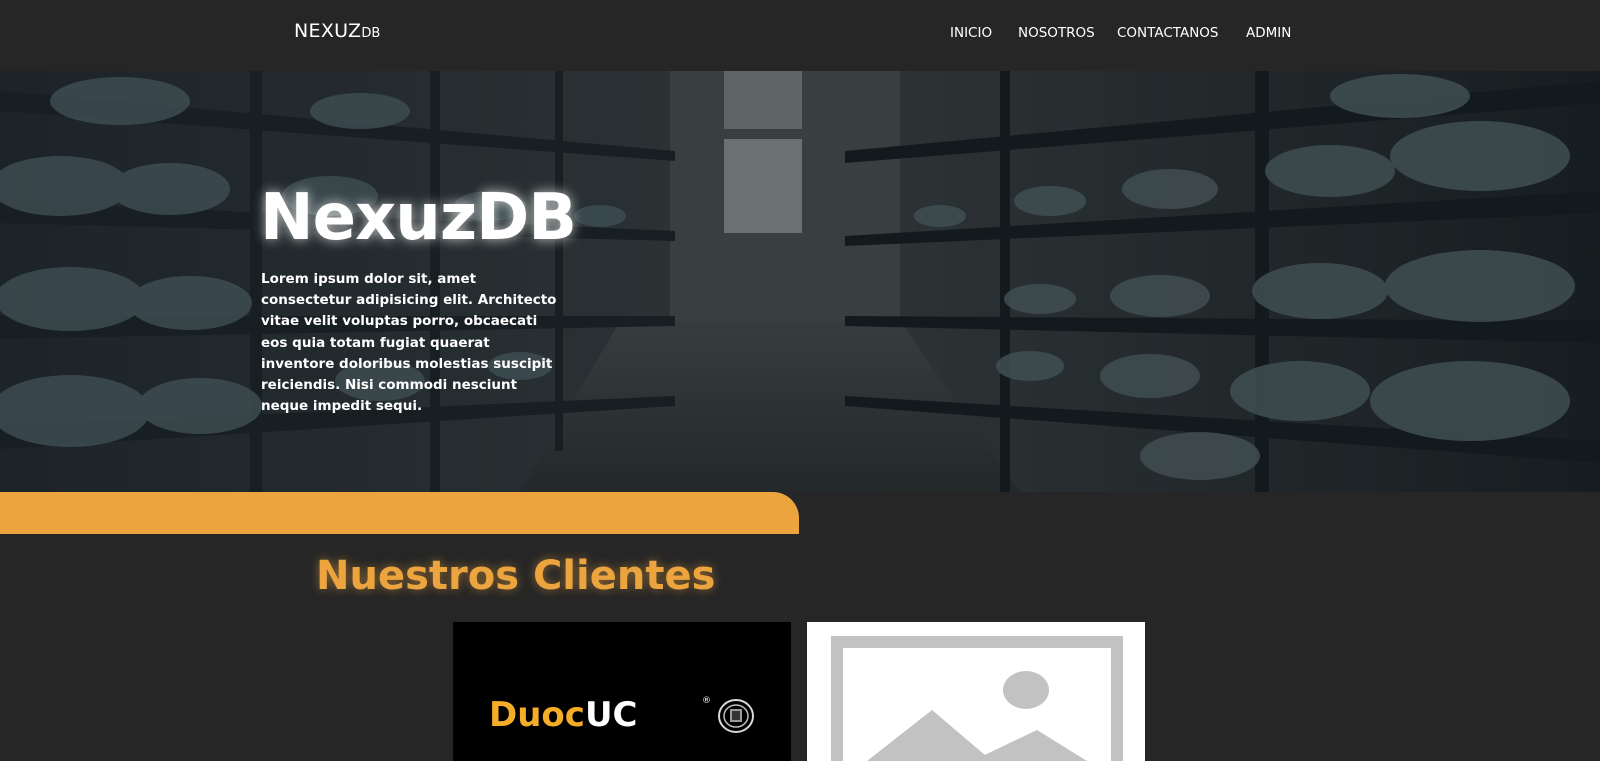  I want to click on nav-links: INICIO NOSOTROS CONTACTANOS ADMIN, so click(800, 35).